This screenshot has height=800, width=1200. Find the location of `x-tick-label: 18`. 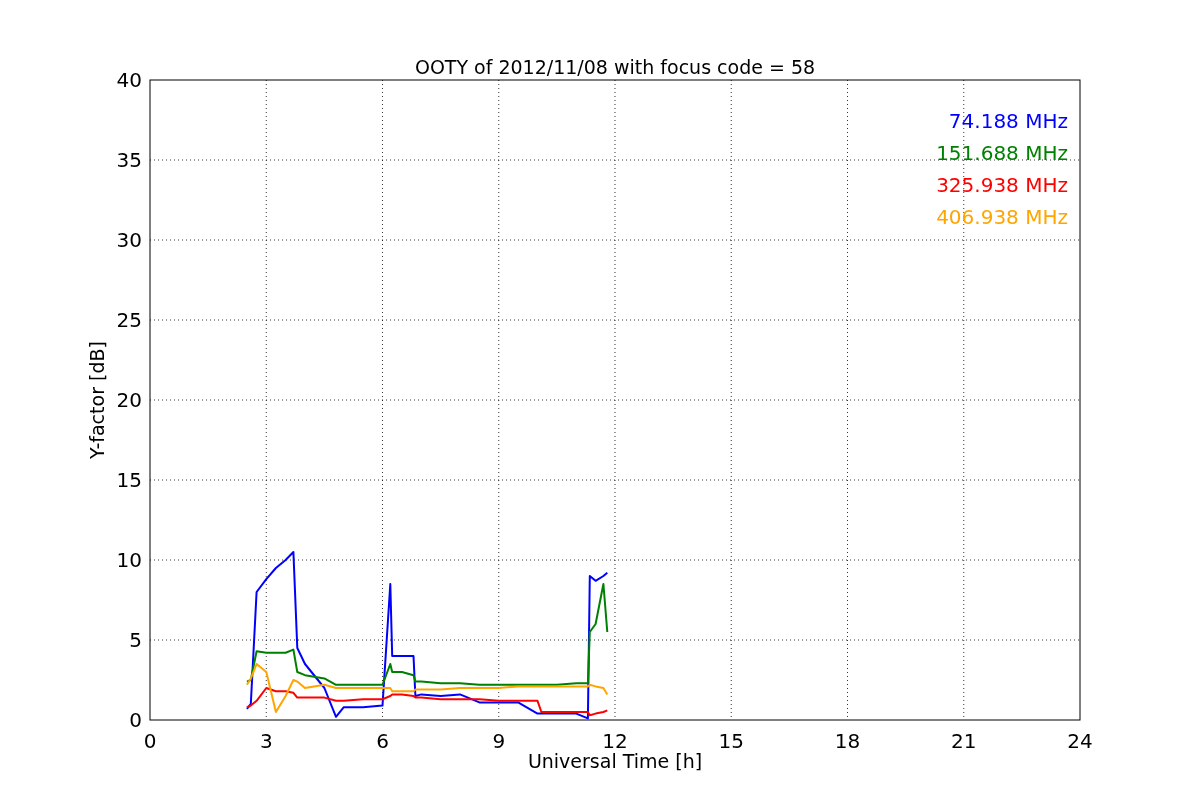

x-tick-label: 18 is located at coordinates (847, 741).